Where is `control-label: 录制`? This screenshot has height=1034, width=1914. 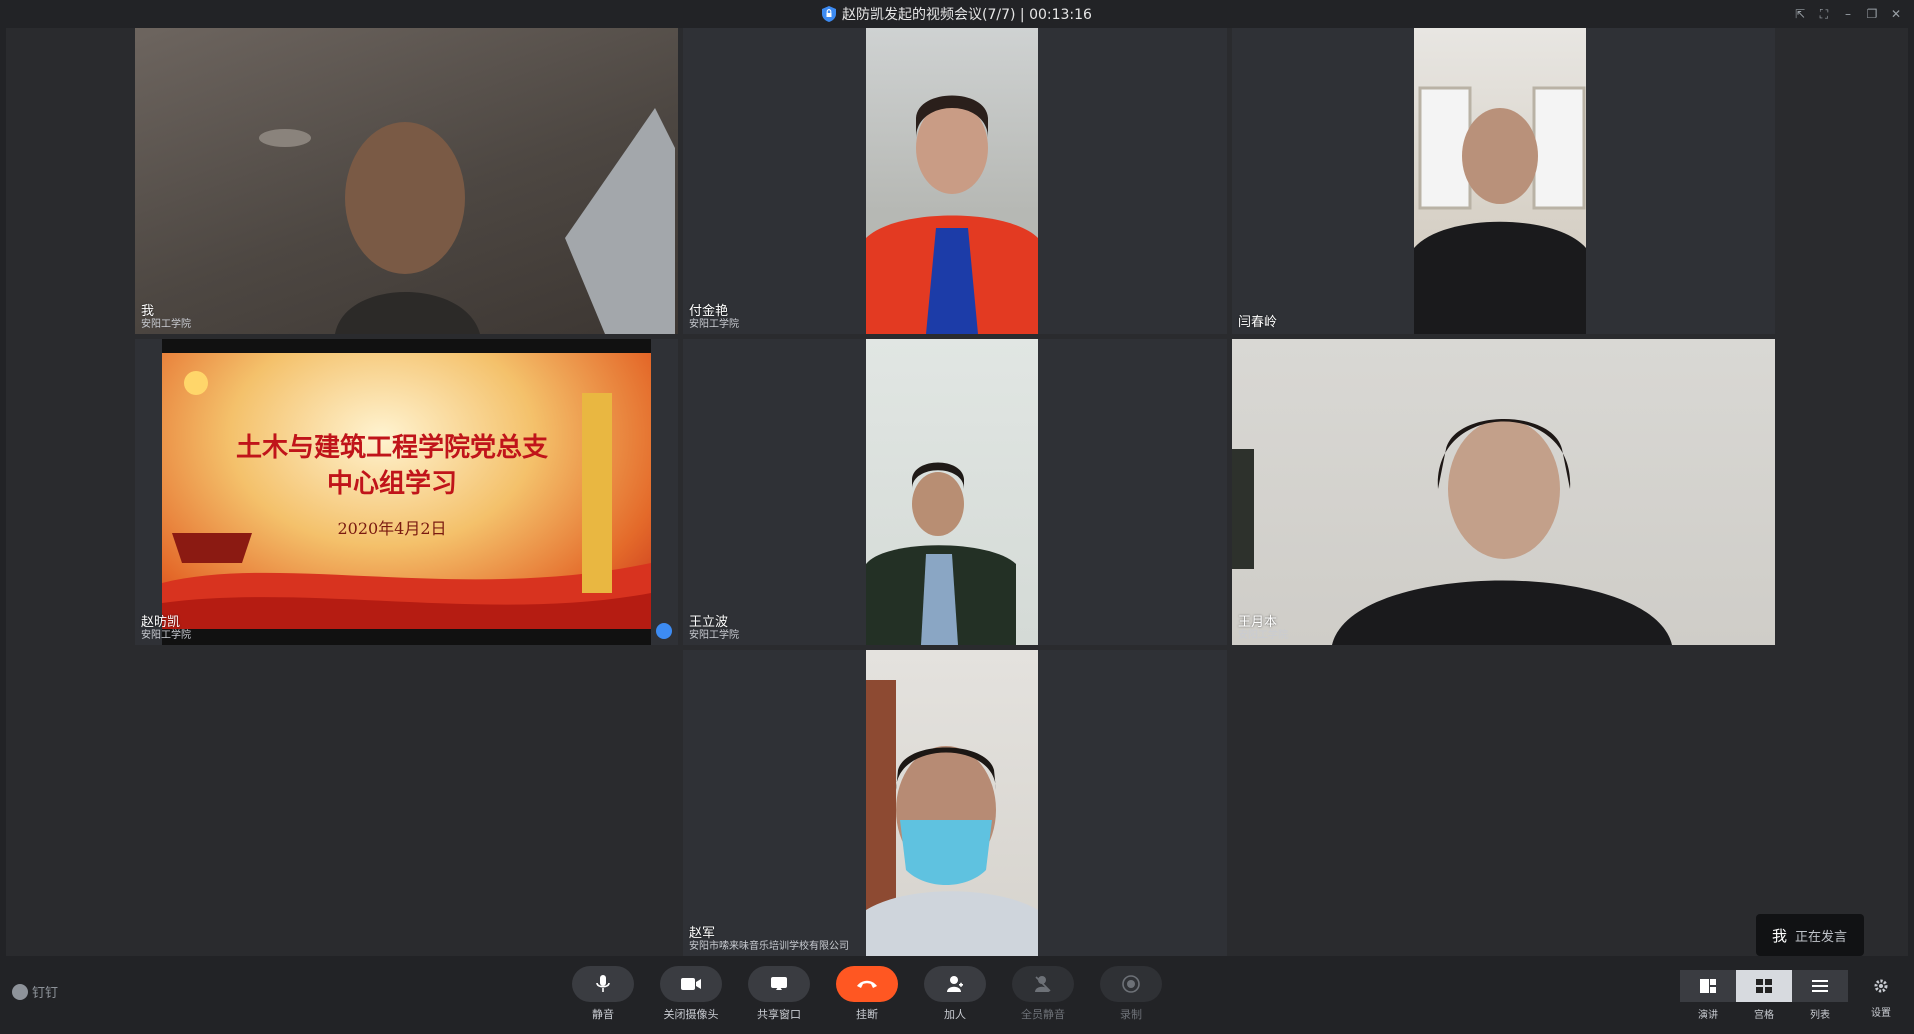 control-label: 录制 is located at coordinates (1131, 1014).